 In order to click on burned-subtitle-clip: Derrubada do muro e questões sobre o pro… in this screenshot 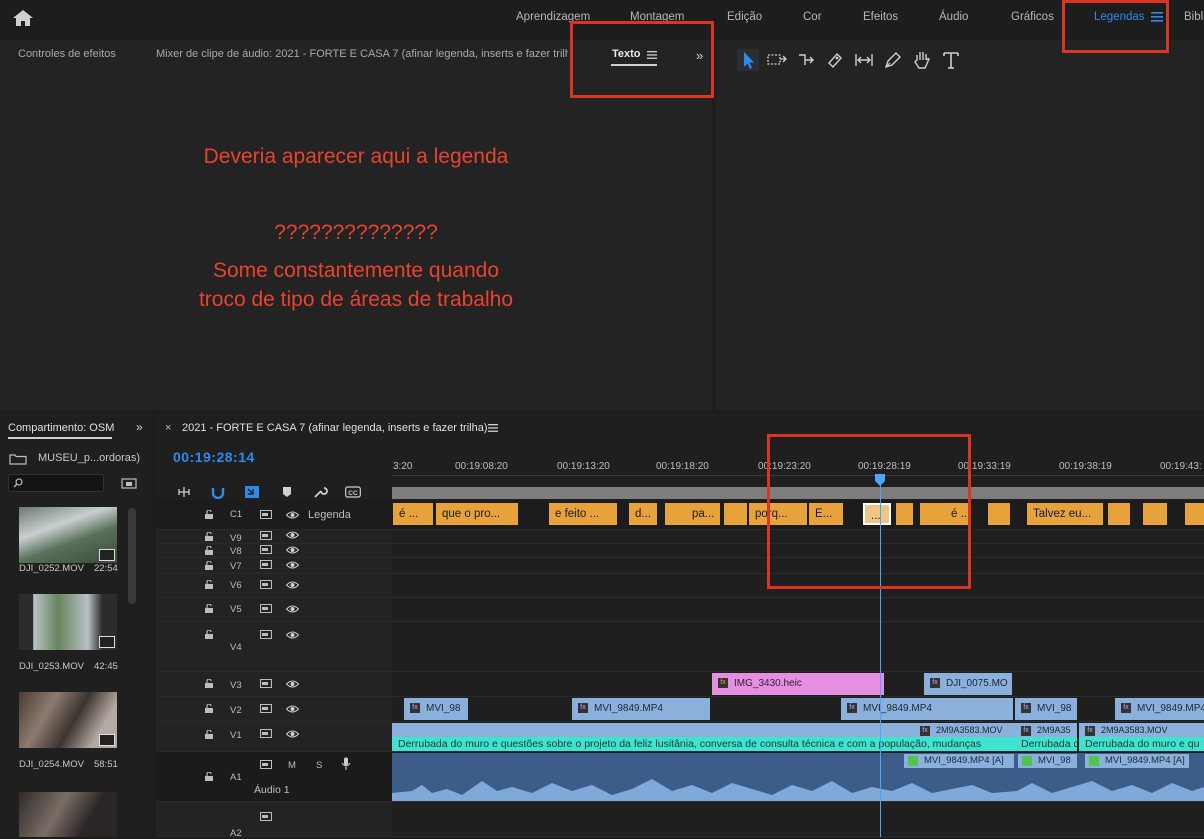, I will do `click(703, 744)`.